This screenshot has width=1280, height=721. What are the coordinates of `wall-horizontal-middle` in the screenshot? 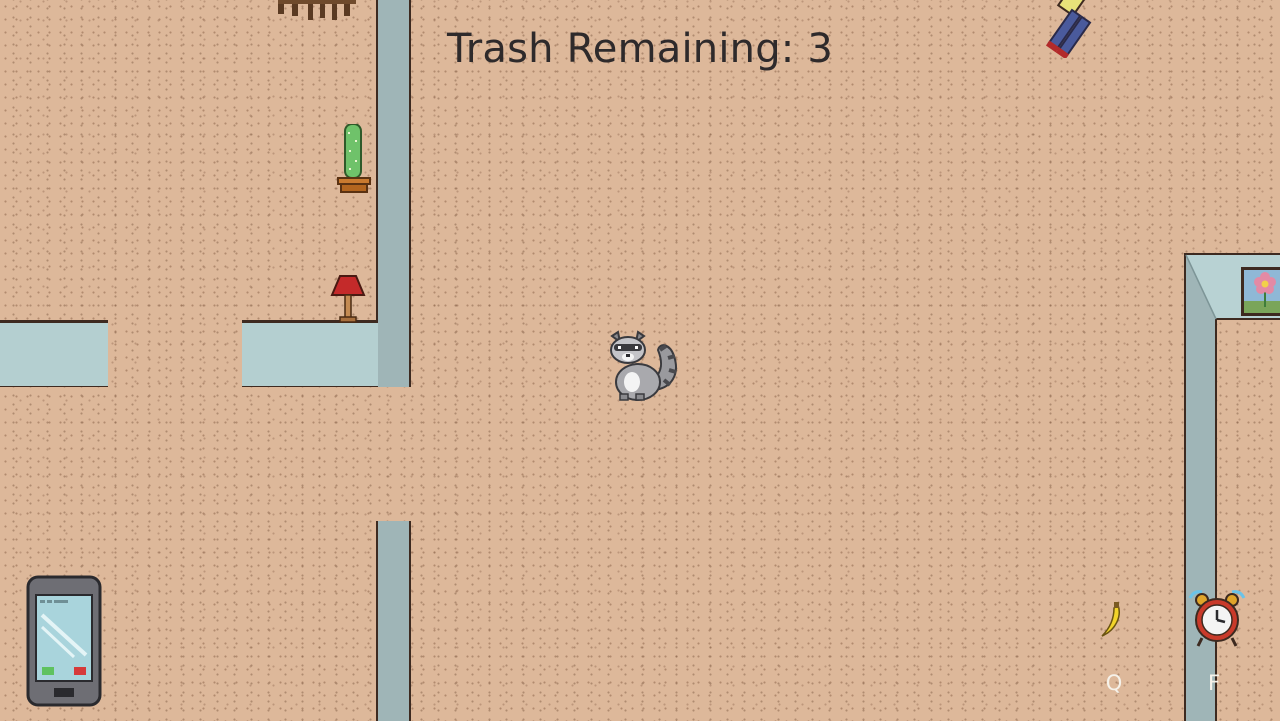 It's located at (310, 353).